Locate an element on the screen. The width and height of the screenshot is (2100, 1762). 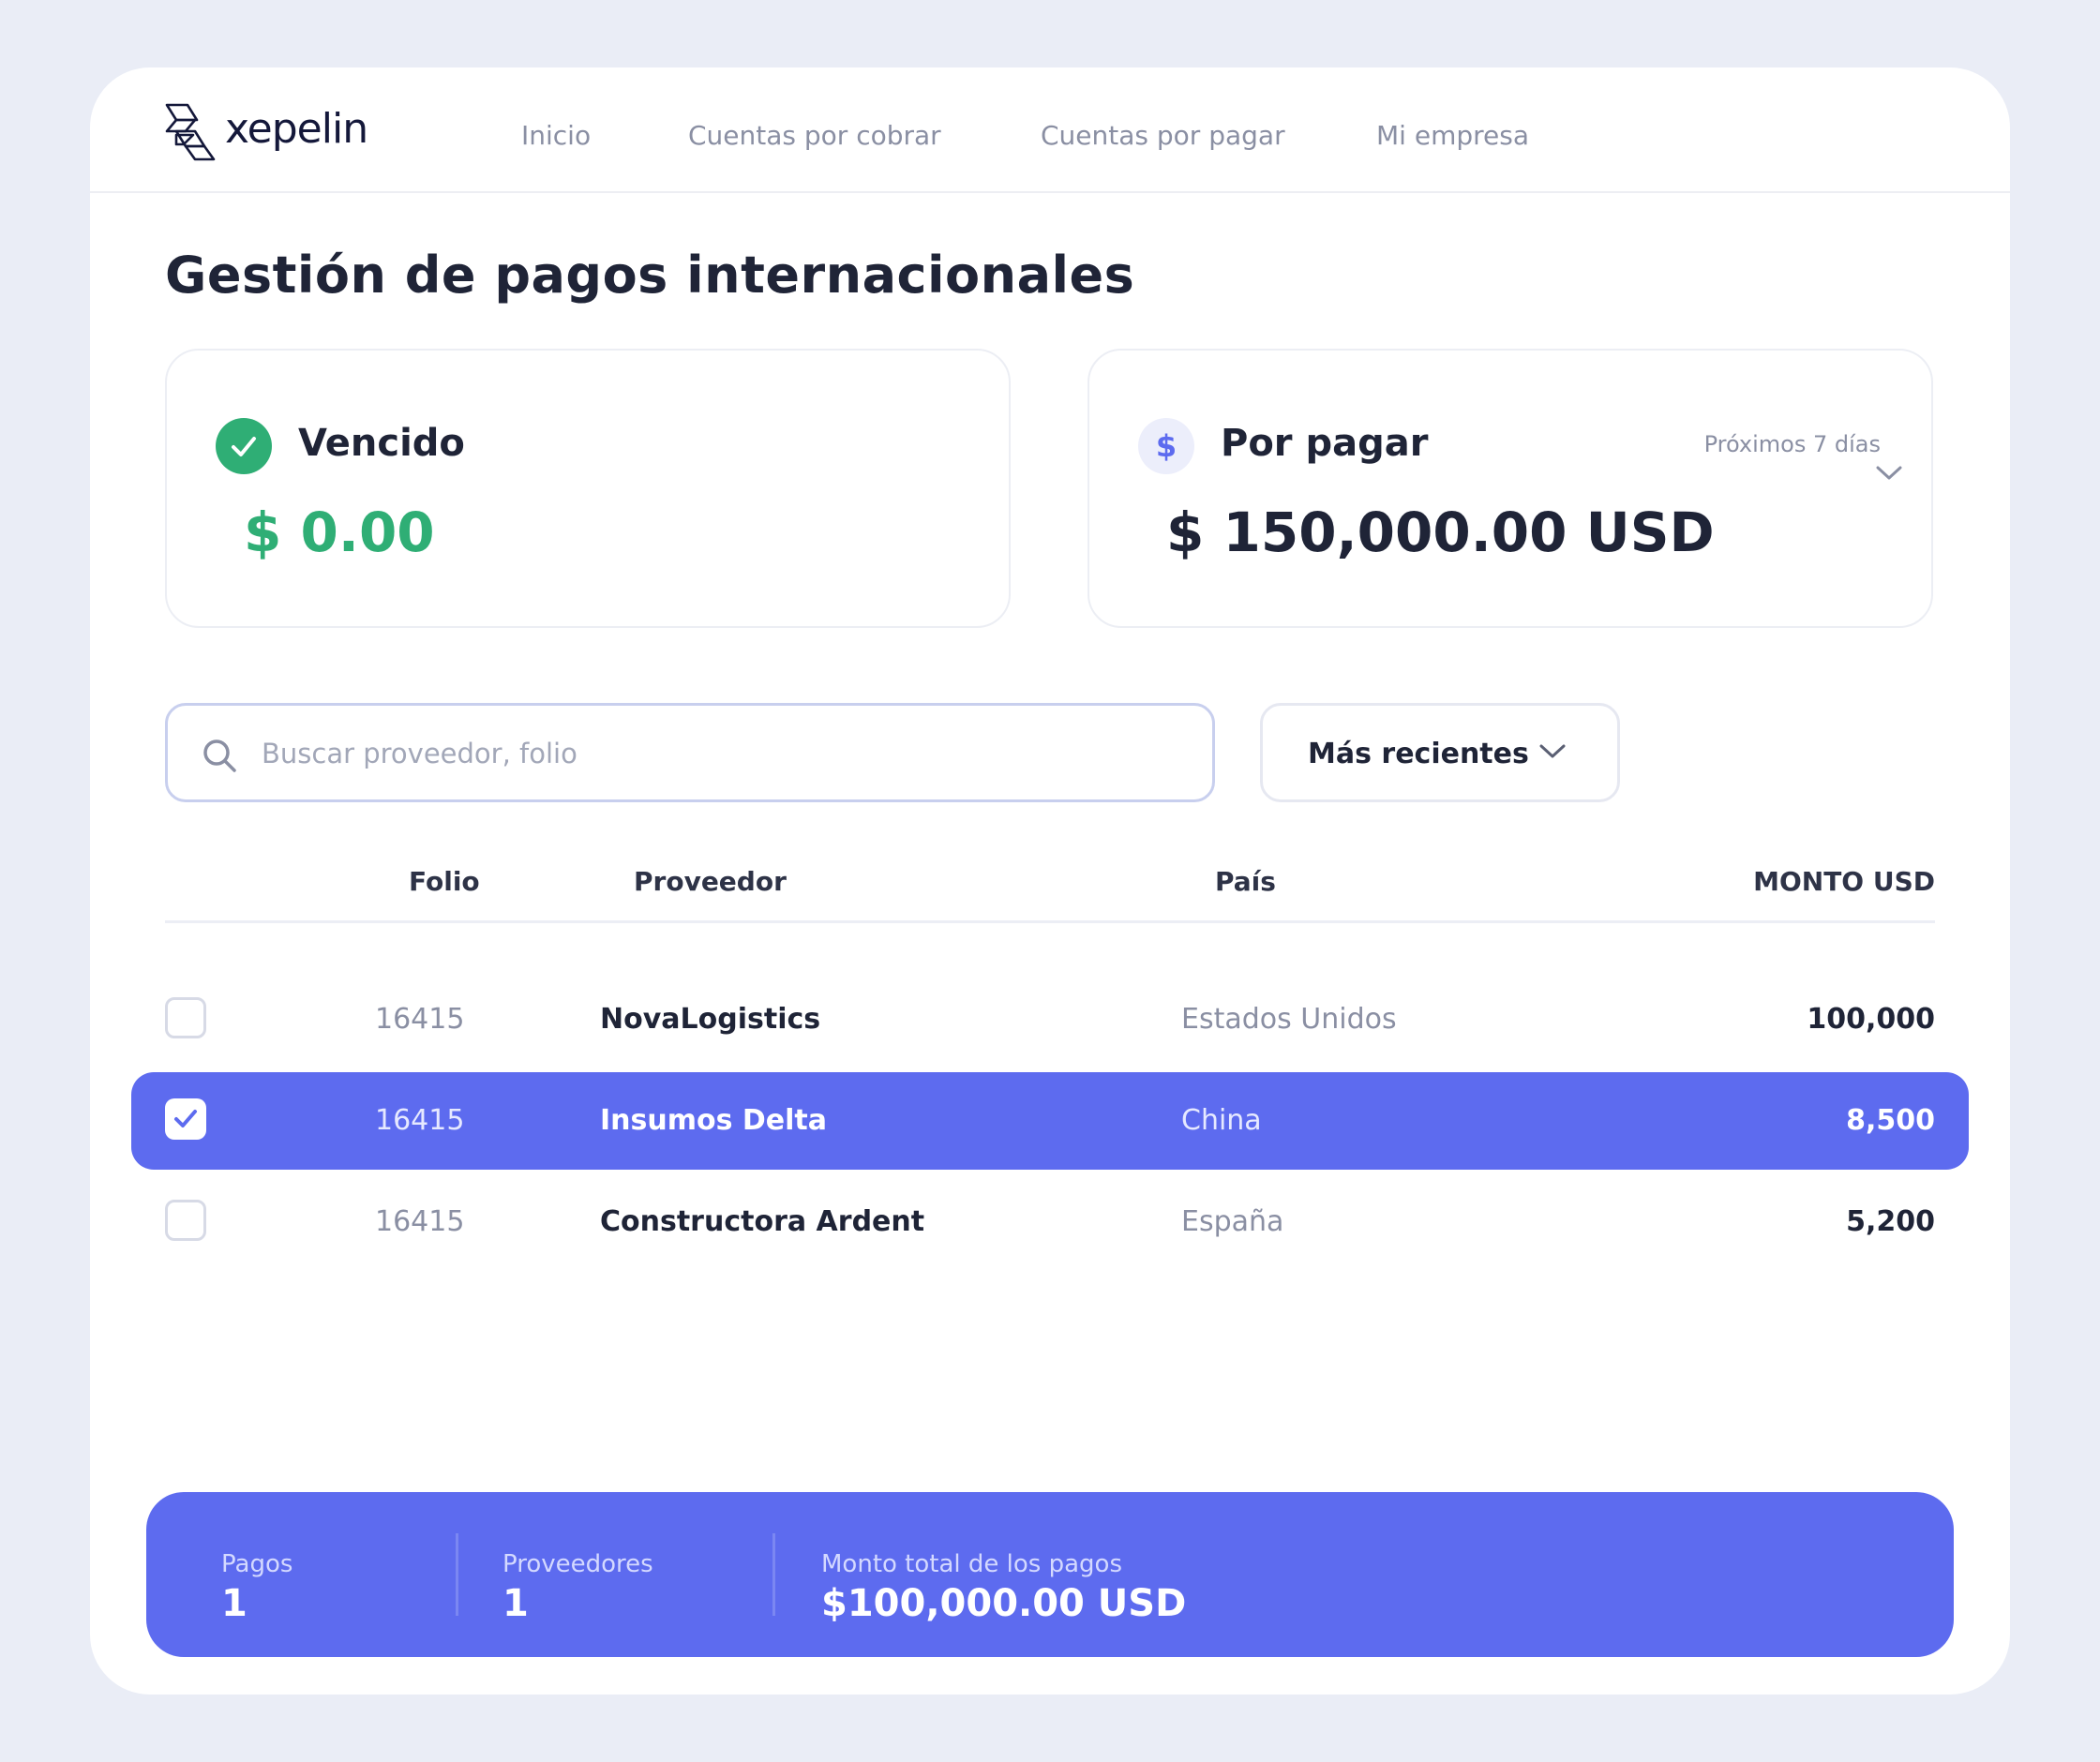
nav-item-mi-empresa: Mi empresa is located at coordinates (1452, 135).